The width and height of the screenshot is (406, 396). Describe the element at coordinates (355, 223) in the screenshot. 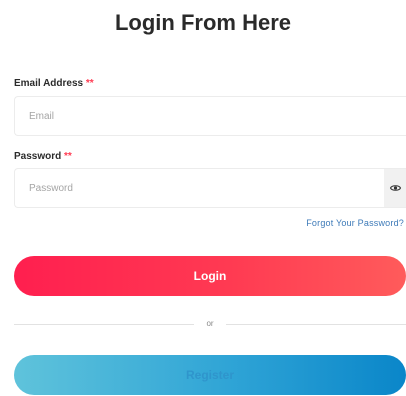

I see `forgot-password-link: Forgot Your Password?` at that location.